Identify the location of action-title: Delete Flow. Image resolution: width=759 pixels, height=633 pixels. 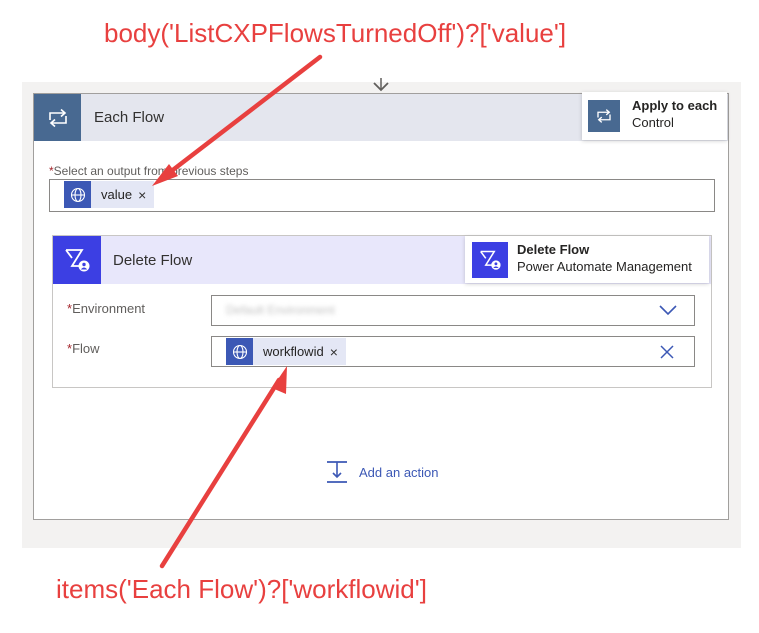
(153, 260).